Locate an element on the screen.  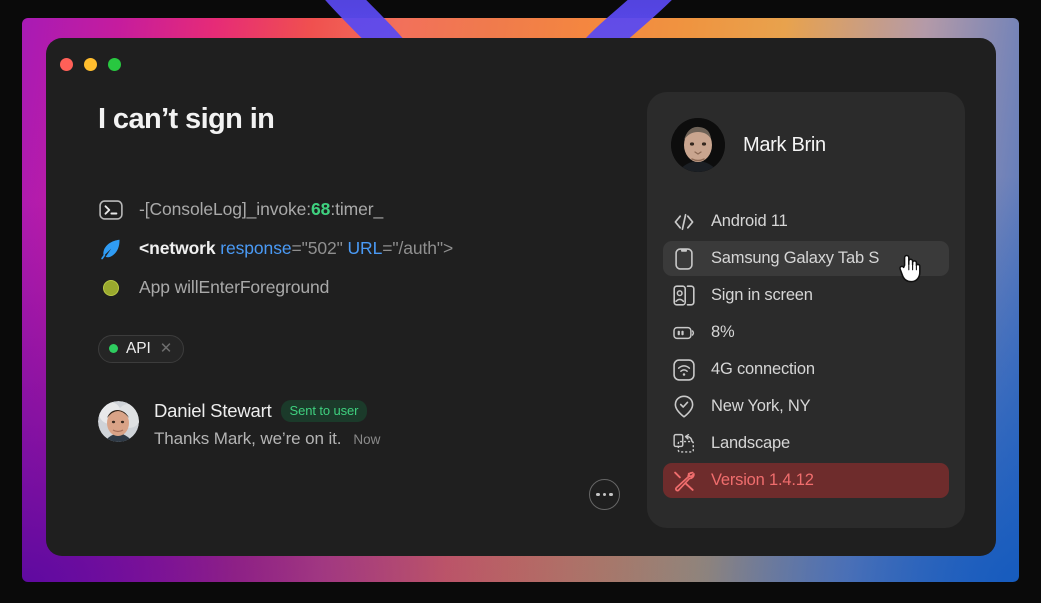
panel-item-device-model: Samsung Galaxy Tab S is located at coordinates (806, 258).